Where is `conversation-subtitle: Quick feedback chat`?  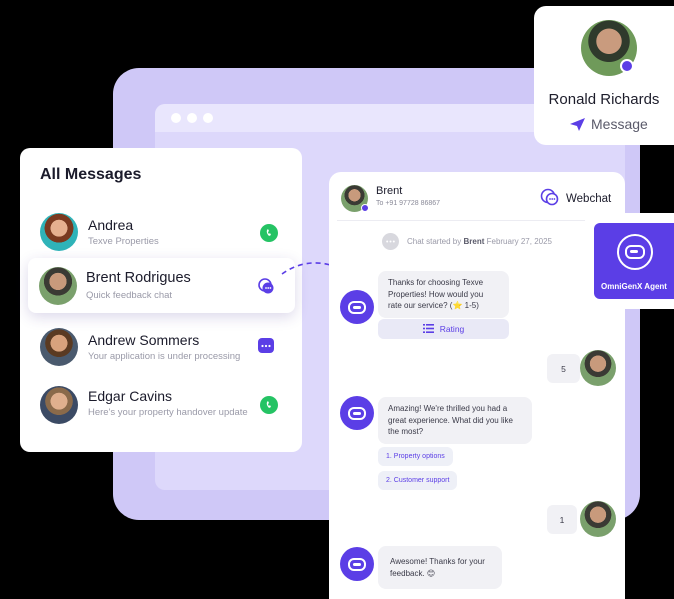 conversation-subtitle: Quick feedback chat is located at coordinates (129, 295).